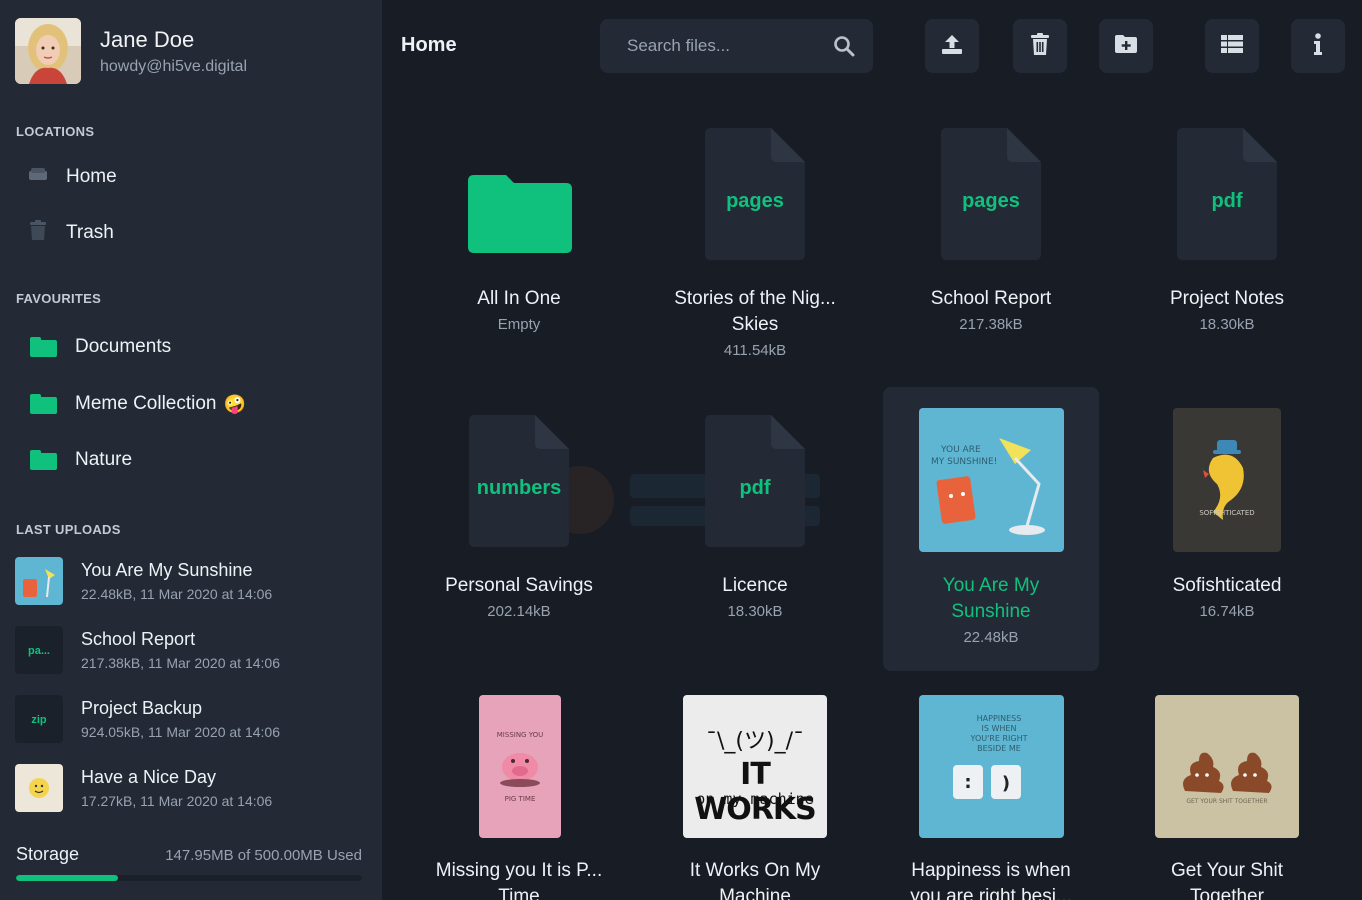 Image resolution: width=1362 pixels, height=900 pixels. Describe the element at coordinates (519, 488) in the screenshot. I see `file-ext: numbers` at that location.